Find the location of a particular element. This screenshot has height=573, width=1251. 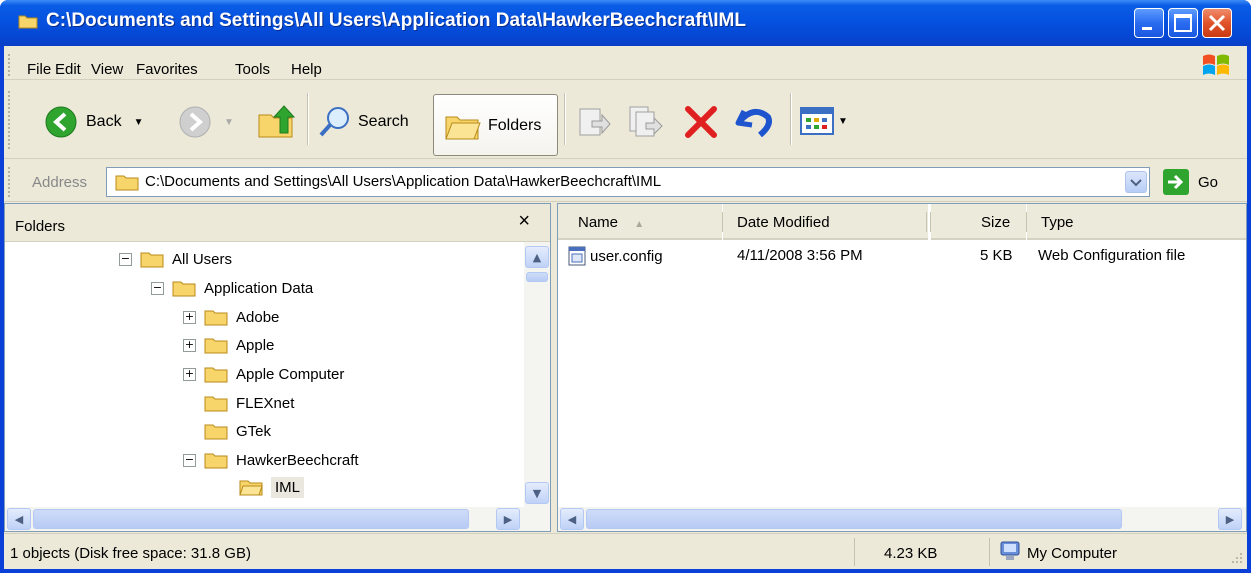

column-header-size: Size is located at coordinates (978, 222).